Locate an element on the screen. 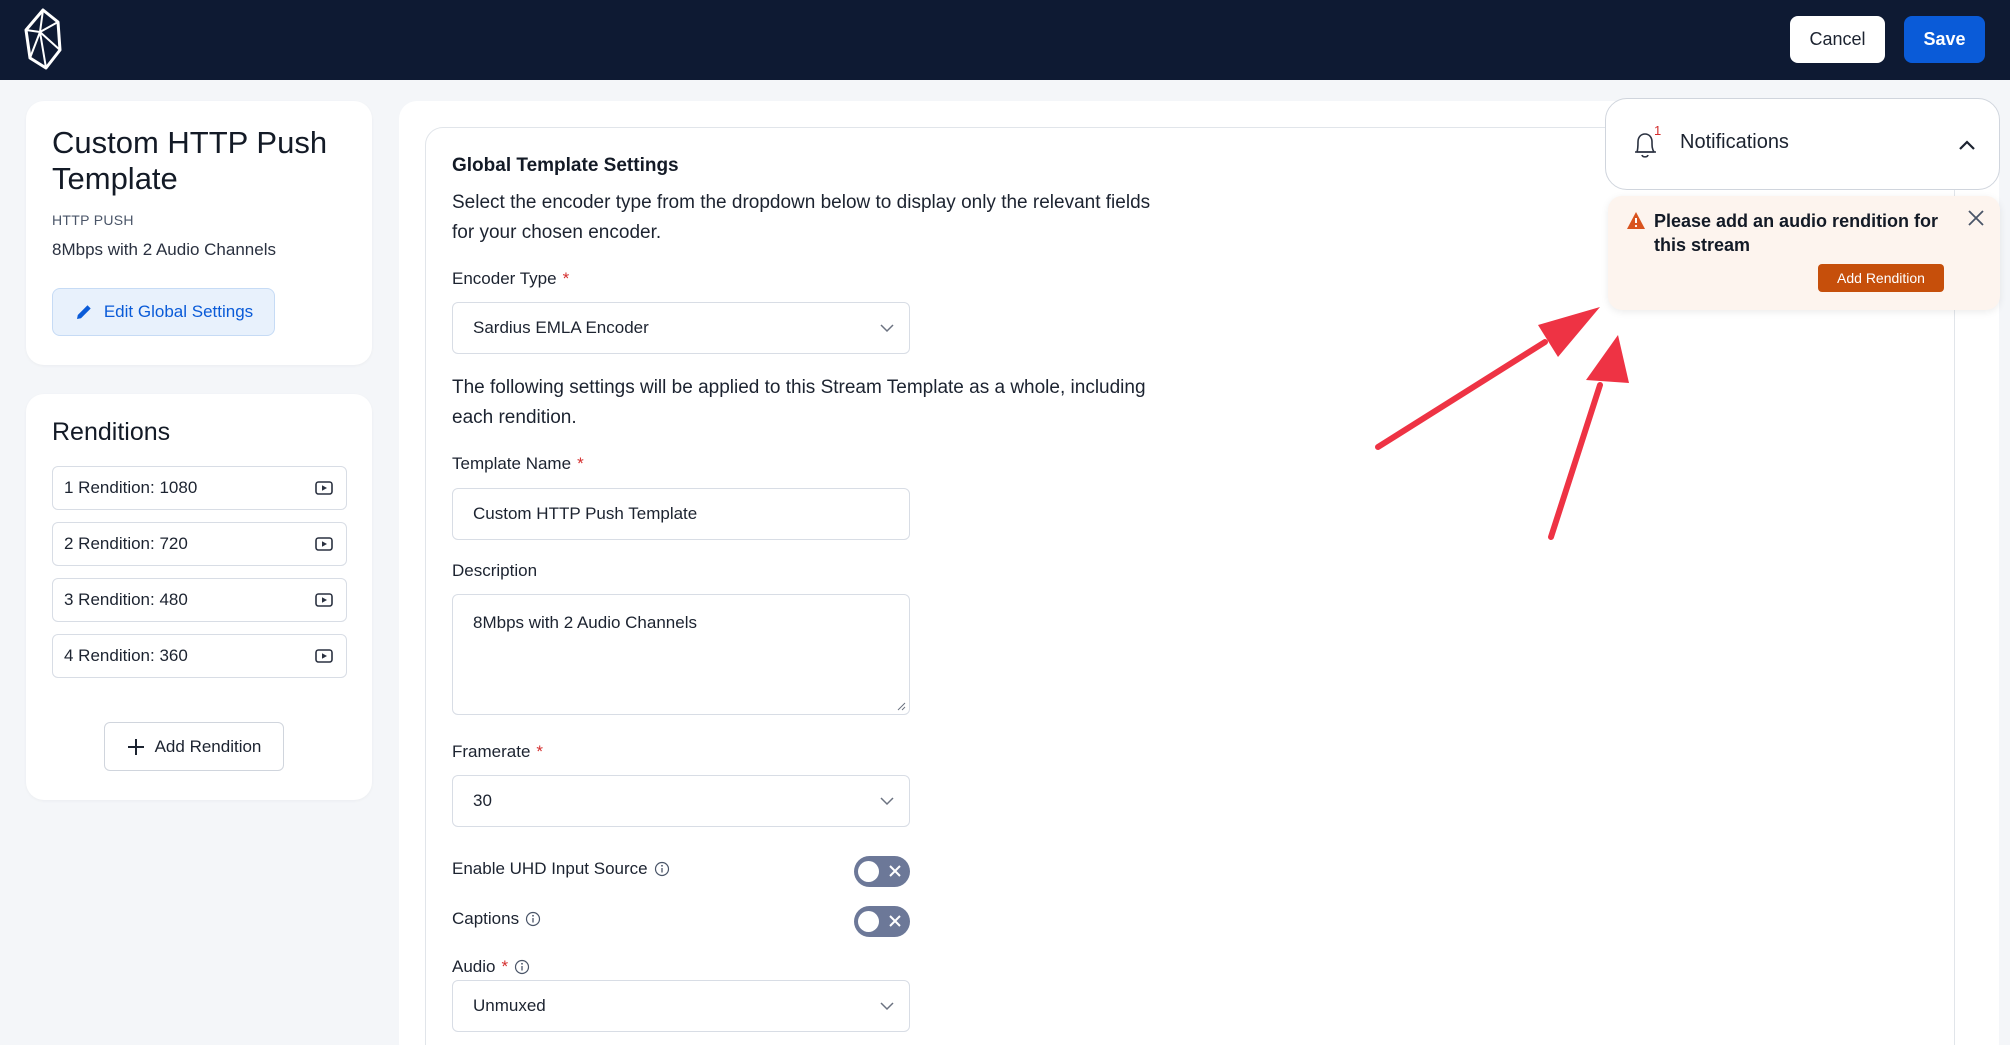  captions-toggle is located at coordinates (882, 921).